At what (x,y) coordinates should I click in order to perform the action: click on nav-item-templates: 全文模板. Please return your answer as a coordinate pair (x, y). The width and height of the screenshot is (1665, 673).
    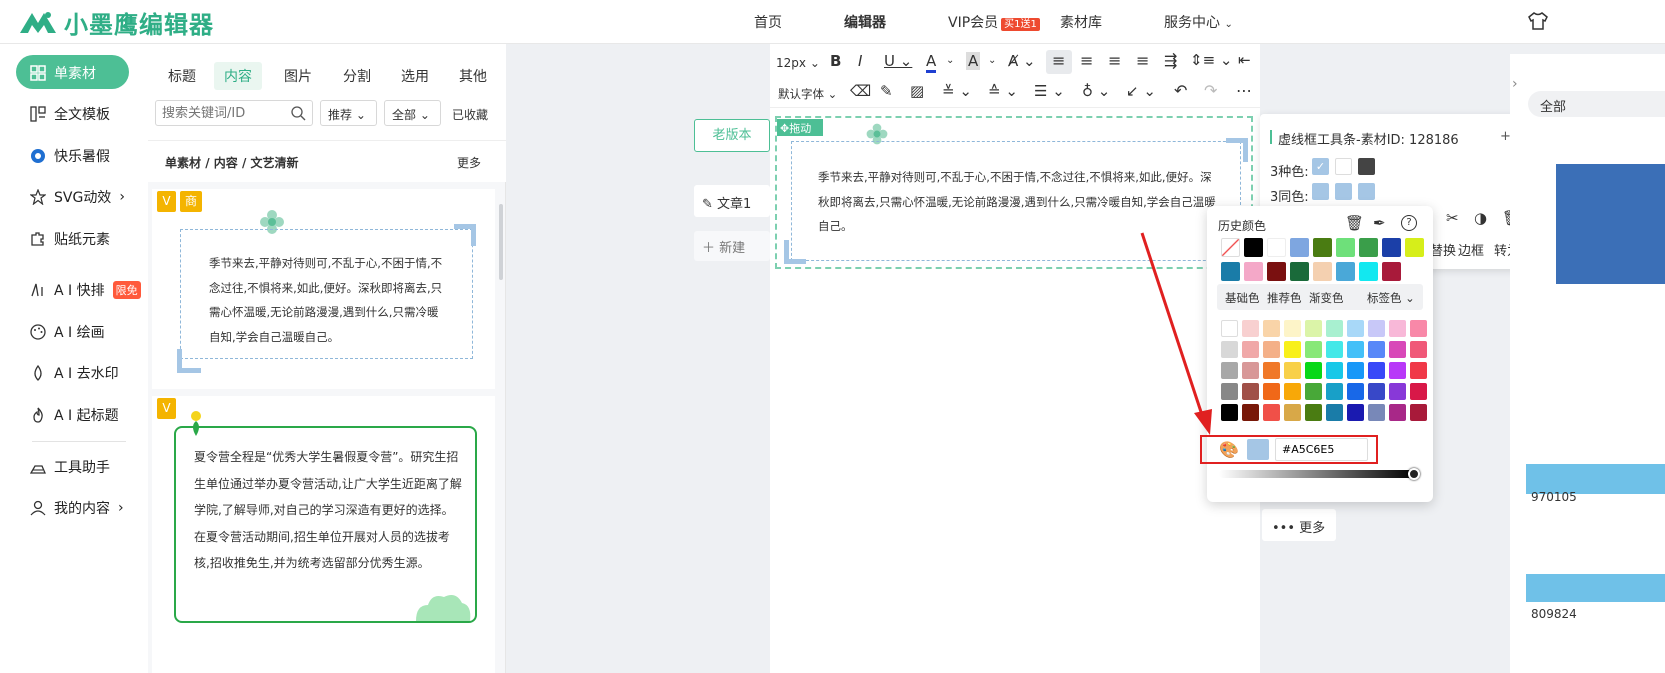
    Looking at the image, I should click on (70, 114).